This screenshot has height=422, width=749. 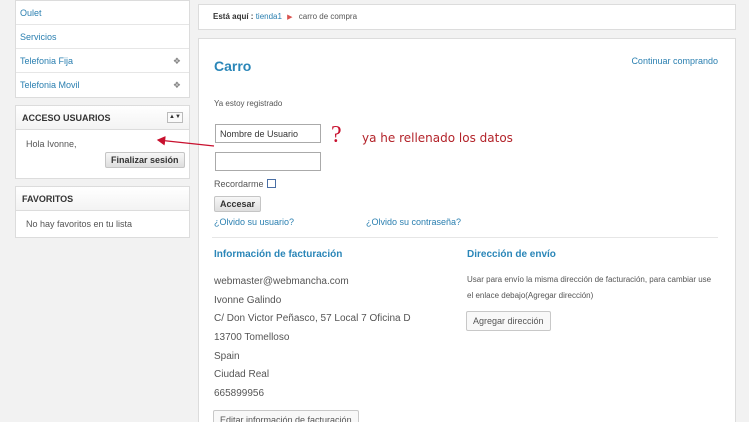 I want to click on menu-item-label: Oulet, so click(x=31, y=13).